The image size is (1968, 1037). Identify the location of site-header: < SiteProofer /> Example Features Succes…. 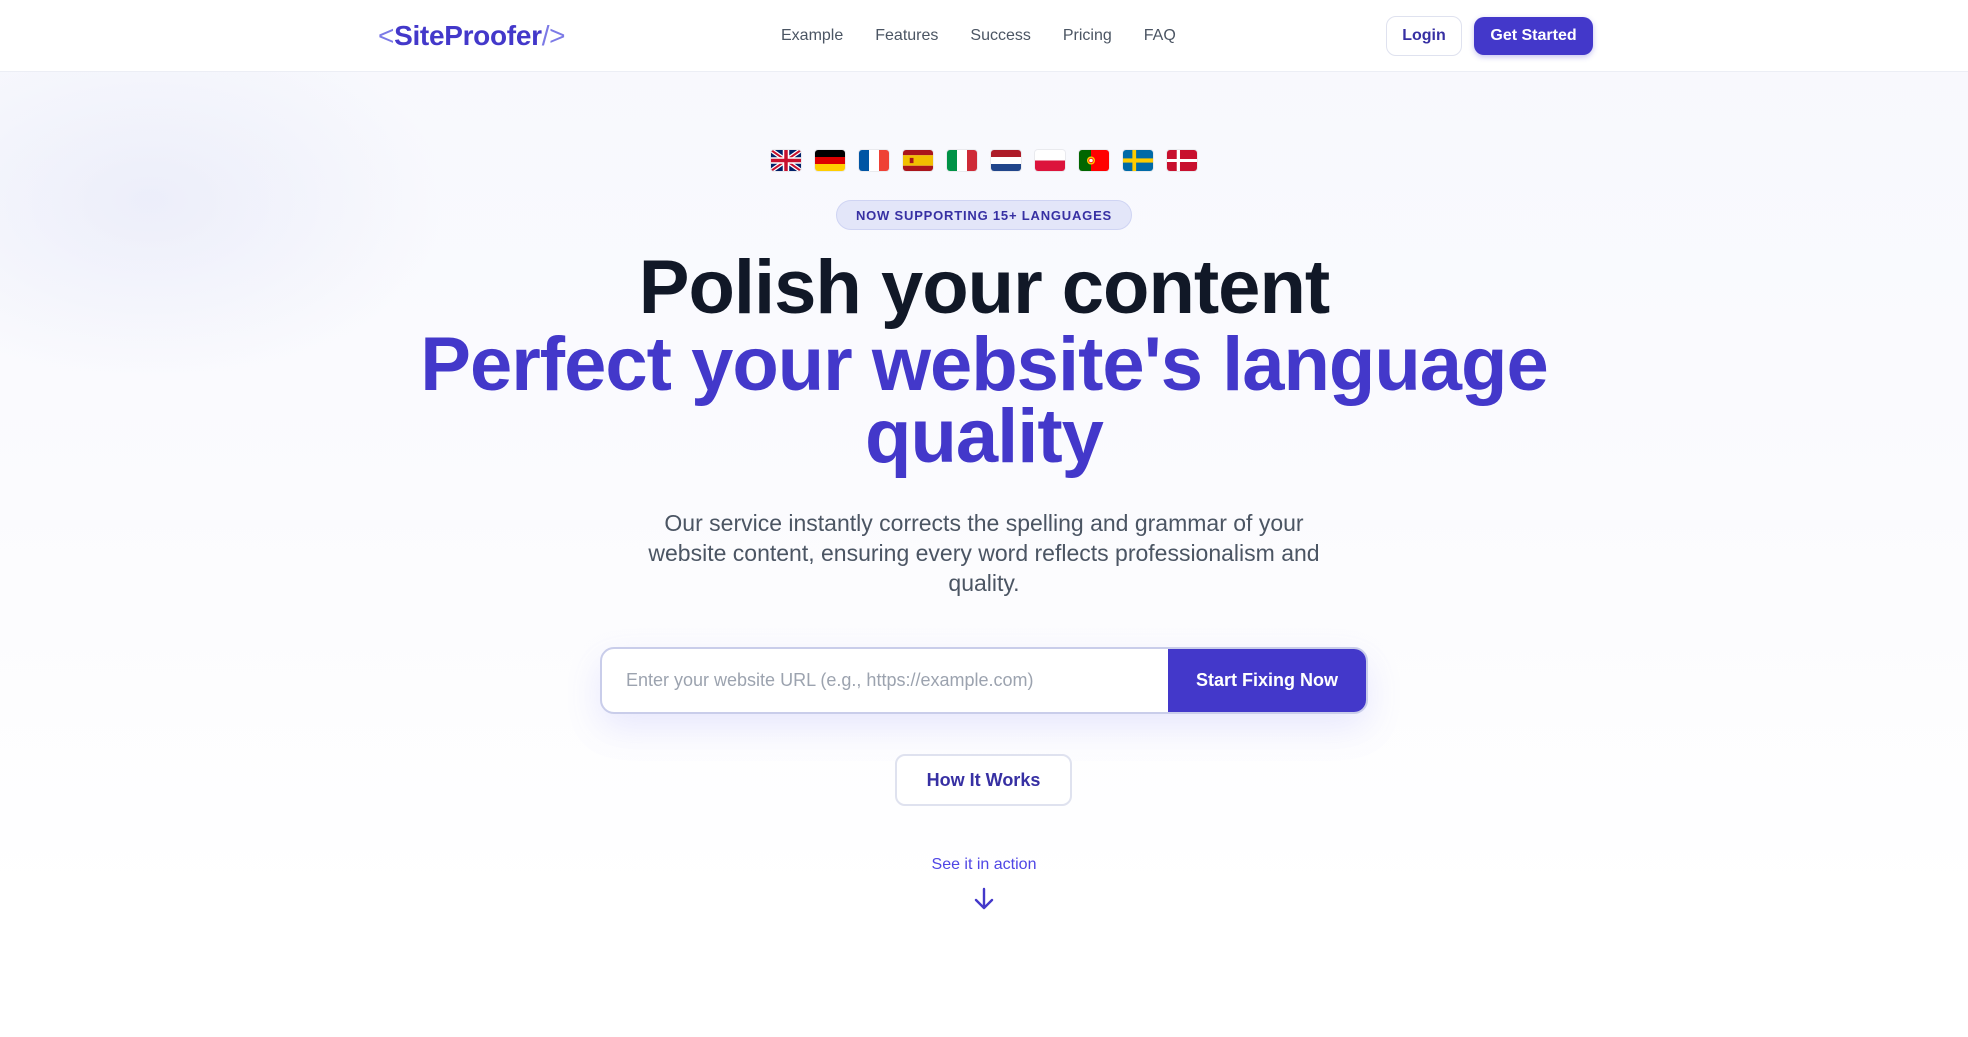
(984, 36).